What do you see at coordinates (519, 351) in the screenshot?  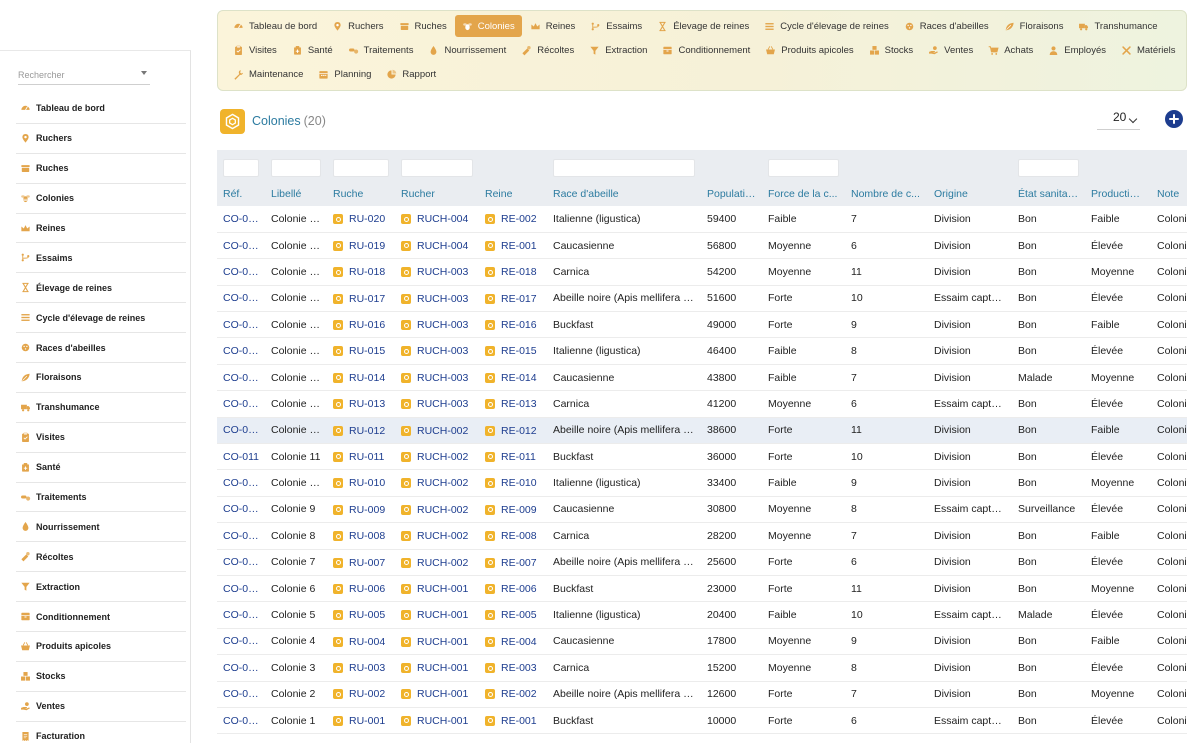 I see `reference-text: RE-015` at bounding box center [519, 351].